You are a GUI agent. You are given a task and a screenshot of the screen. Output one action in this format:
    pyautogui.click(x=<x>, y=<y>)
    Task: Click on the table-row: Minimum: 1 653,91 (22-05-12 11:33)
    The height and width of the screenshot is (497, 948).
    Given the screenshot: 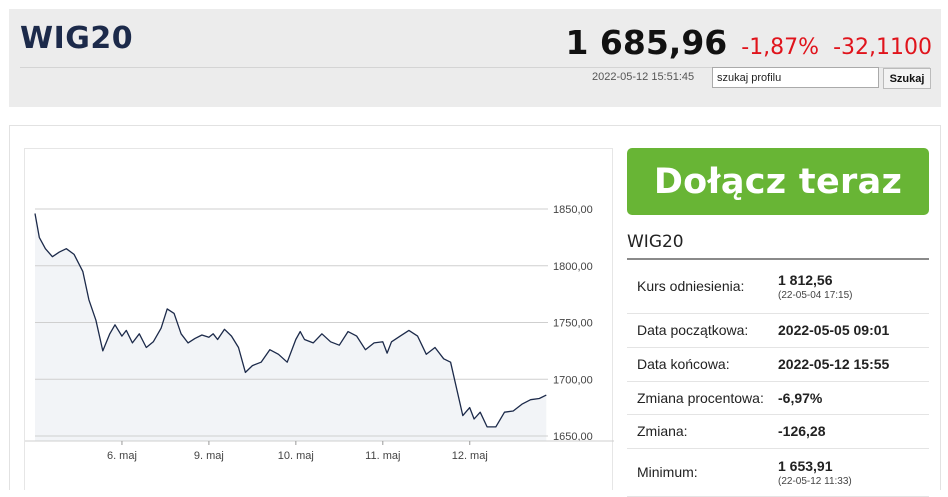 What is the action you would take?
    pyautogui.click(x=778, y=472)
    